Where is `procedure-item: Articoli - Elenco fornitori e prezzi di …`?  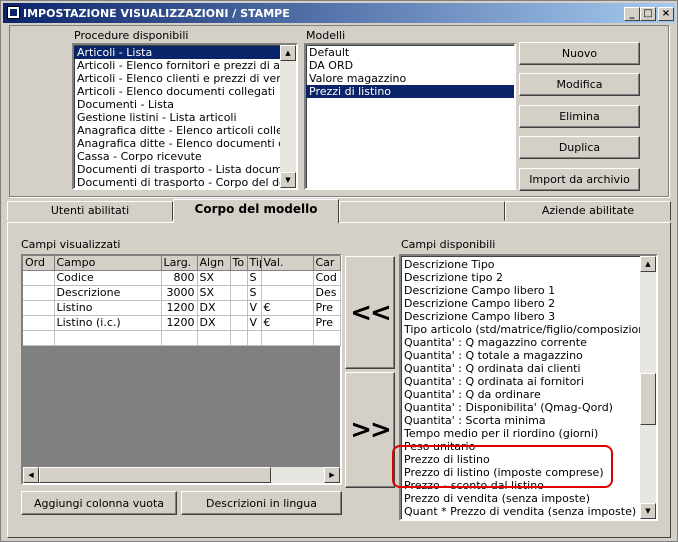
procedure-item: Articoli - Elenco fornitori e prezzi di … is located at coordinates (177, 65).